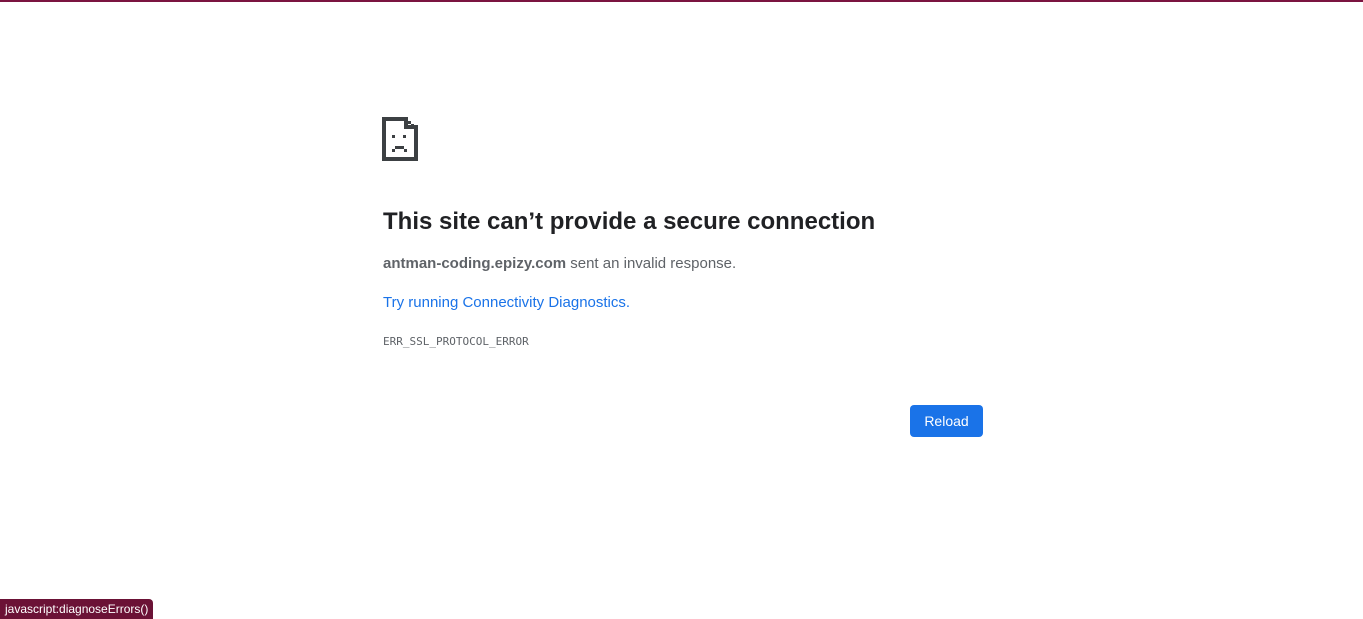 This screenshot has width=1363, height=619. I want to click on message-suffix: sent an invalid response., so click(651, 263).